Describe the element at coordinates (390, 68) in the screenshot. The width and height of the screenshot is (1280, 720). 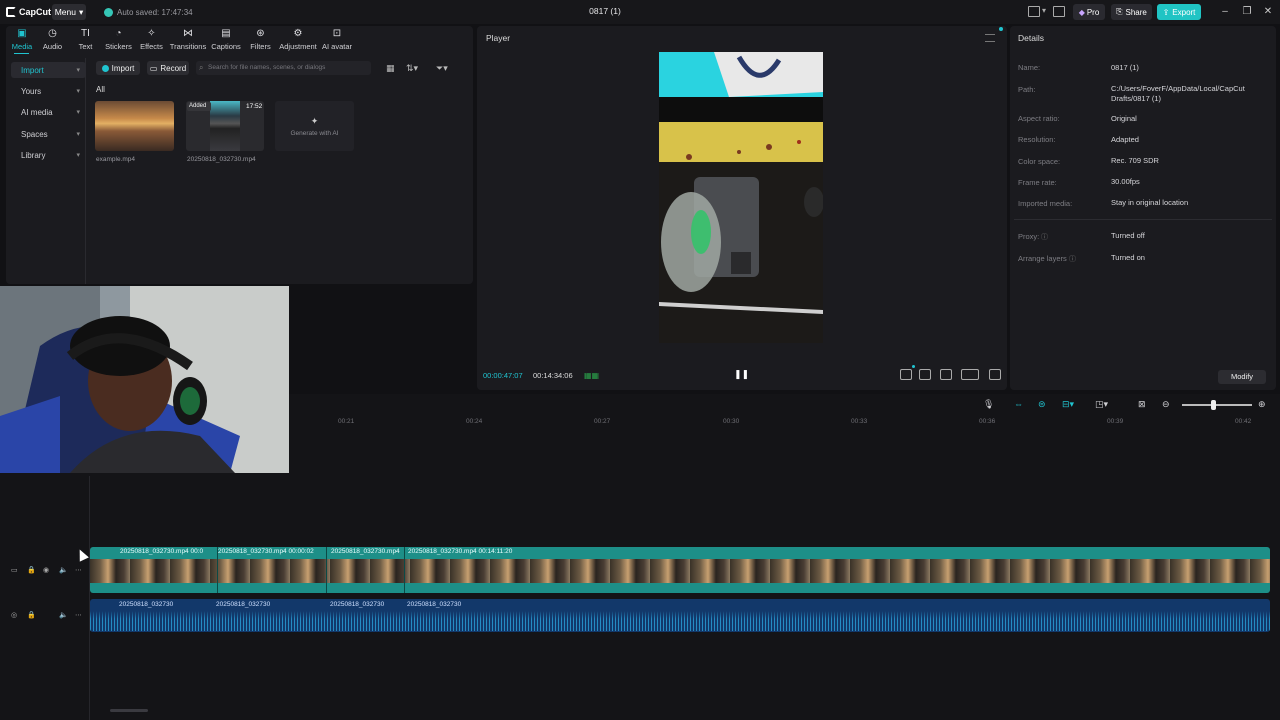
I see `grid-view-icon: ▦` at that location.